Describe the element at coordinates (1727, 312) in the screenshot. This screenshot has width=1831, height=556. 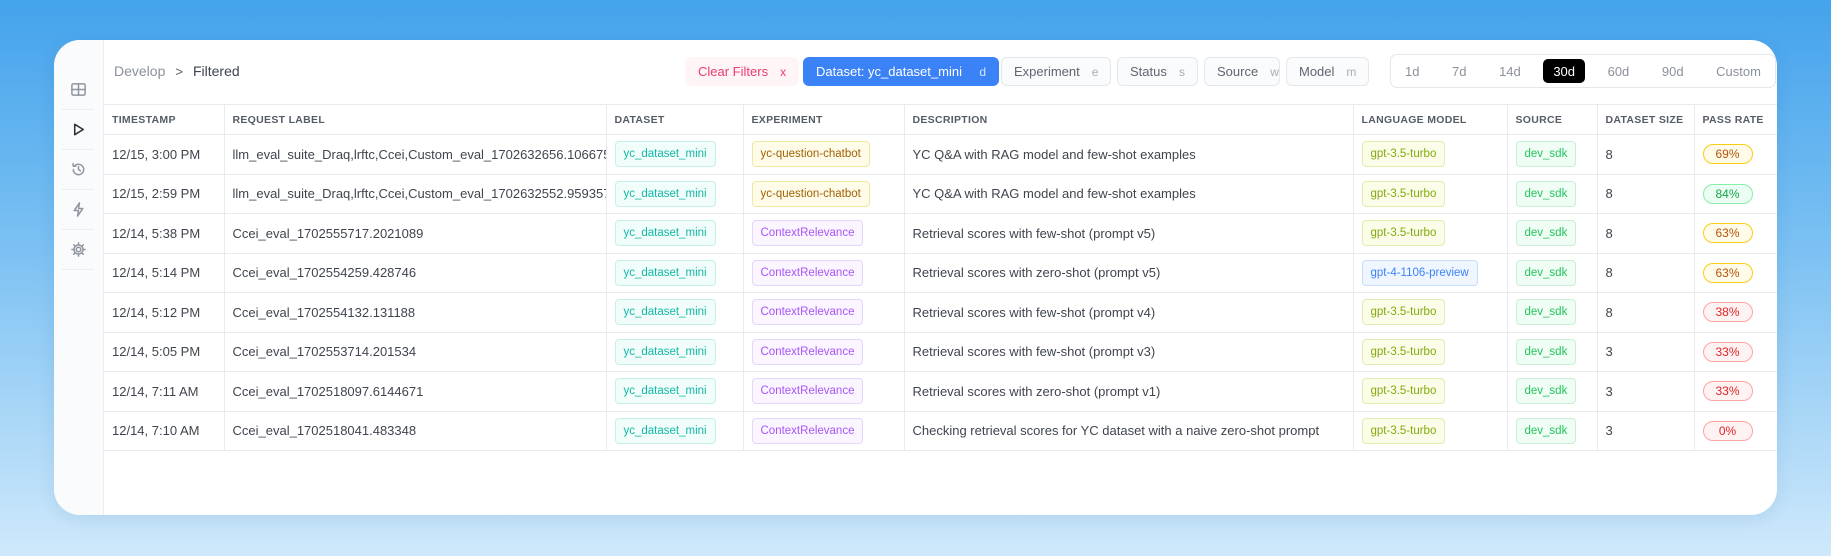
I see `pass-rate-badge: 38%` at that location.